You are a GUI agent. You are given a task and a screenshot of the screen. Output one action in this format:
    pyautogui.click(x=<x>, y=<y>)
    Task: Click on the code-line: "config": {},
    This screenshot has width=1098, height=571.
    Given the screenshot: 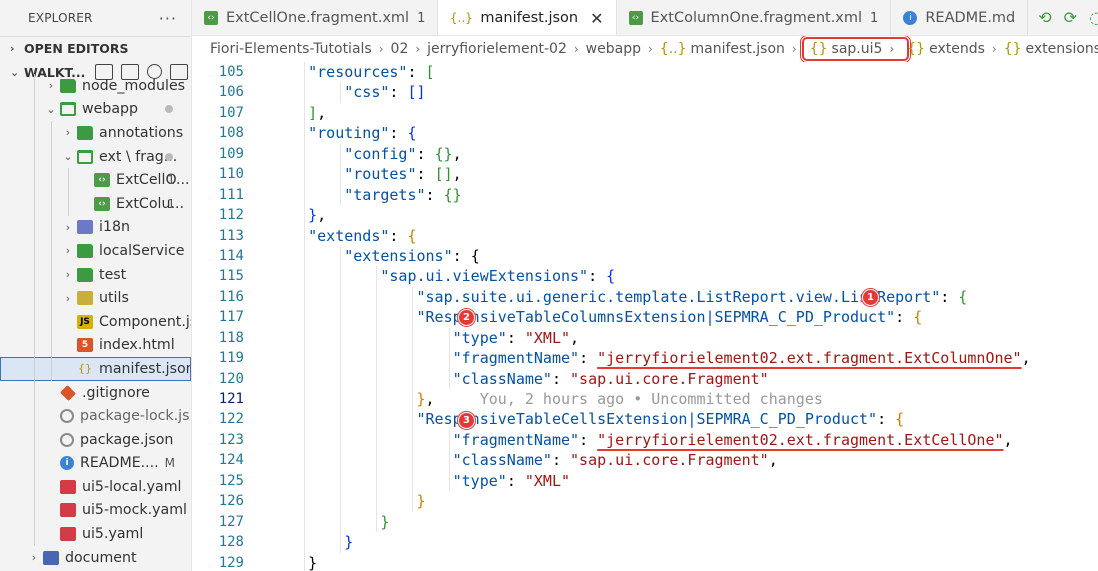 What is the action you would take?
    pyautogui.click(x=685, y=154)
    